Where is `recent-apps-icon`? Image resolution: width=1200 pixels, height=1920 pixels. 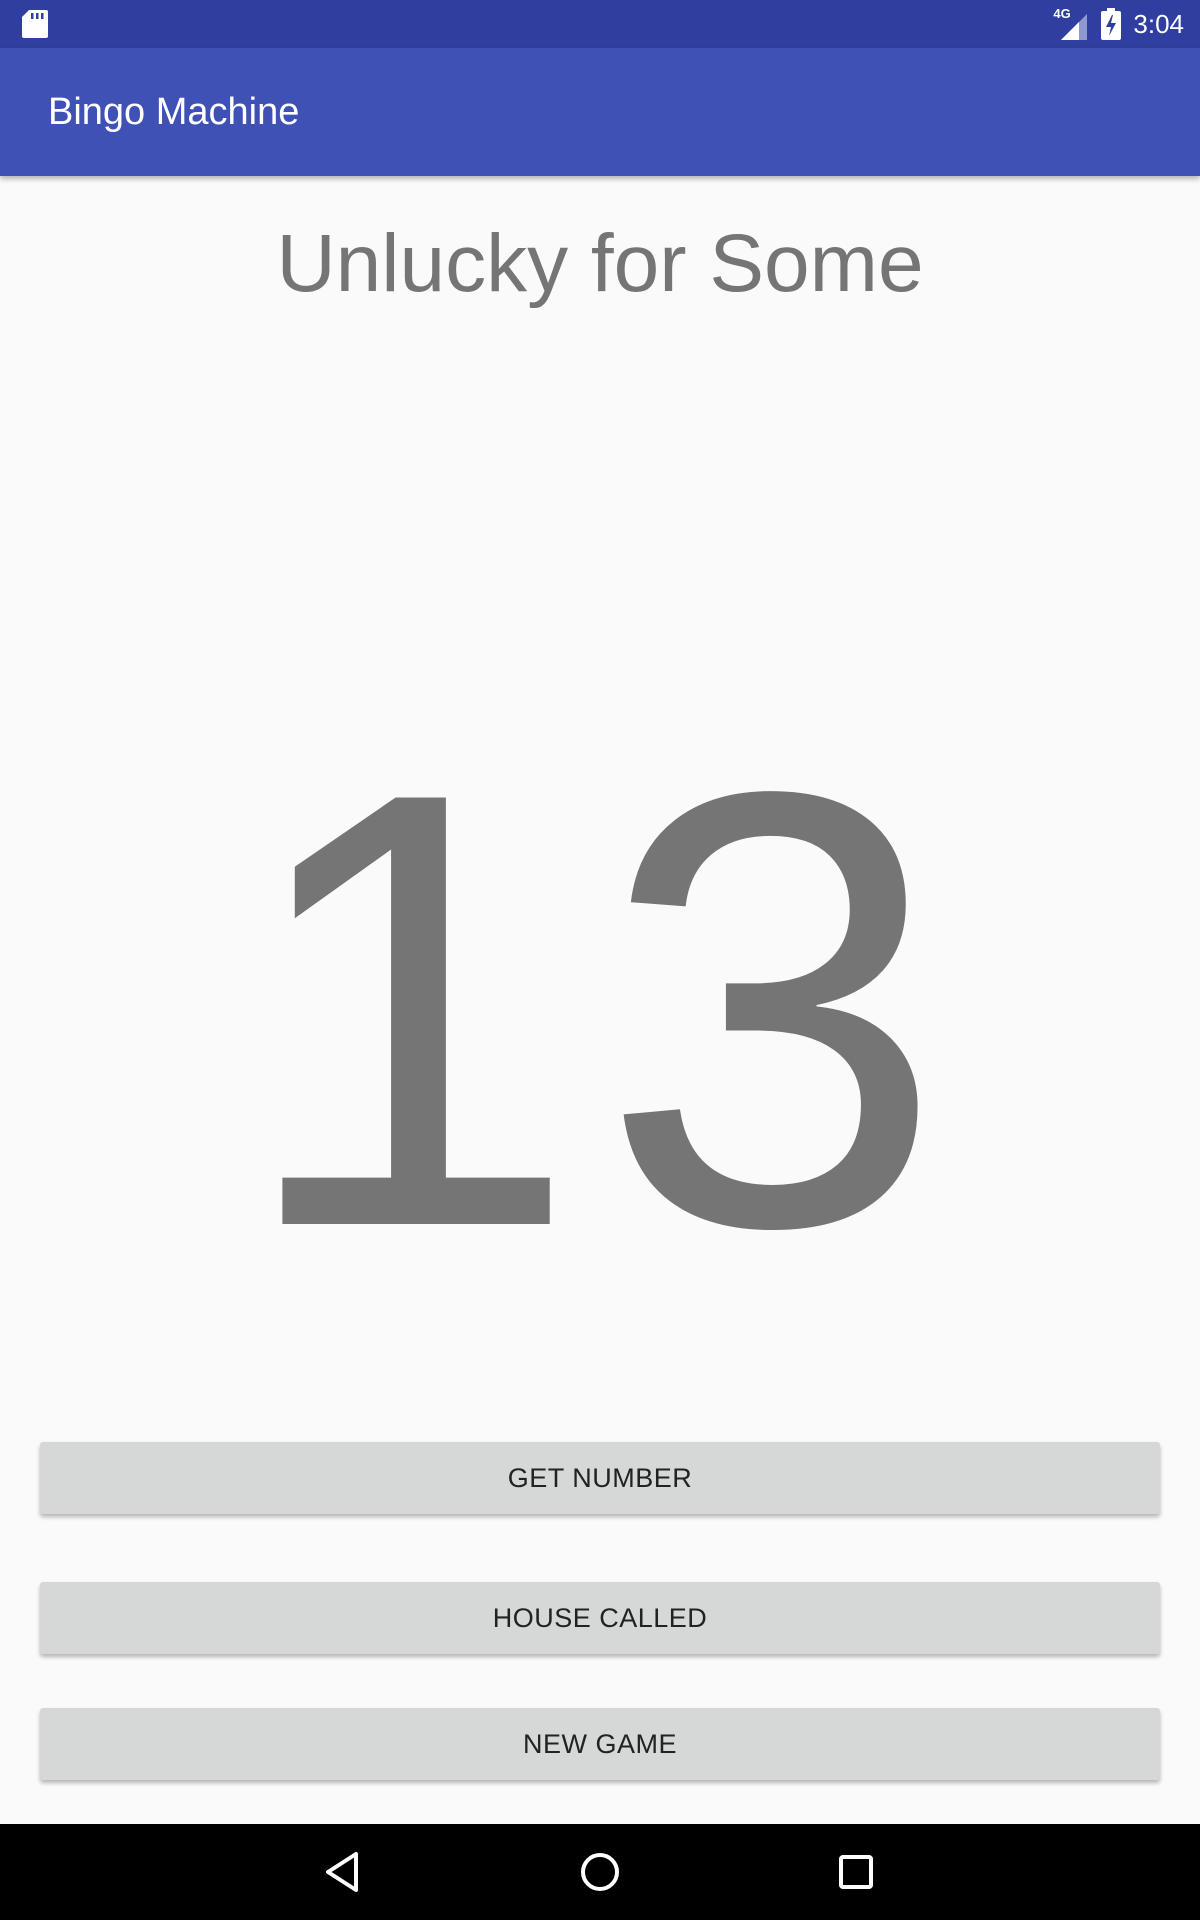 recent-apps-icon is located at coordinates (856, 1872).